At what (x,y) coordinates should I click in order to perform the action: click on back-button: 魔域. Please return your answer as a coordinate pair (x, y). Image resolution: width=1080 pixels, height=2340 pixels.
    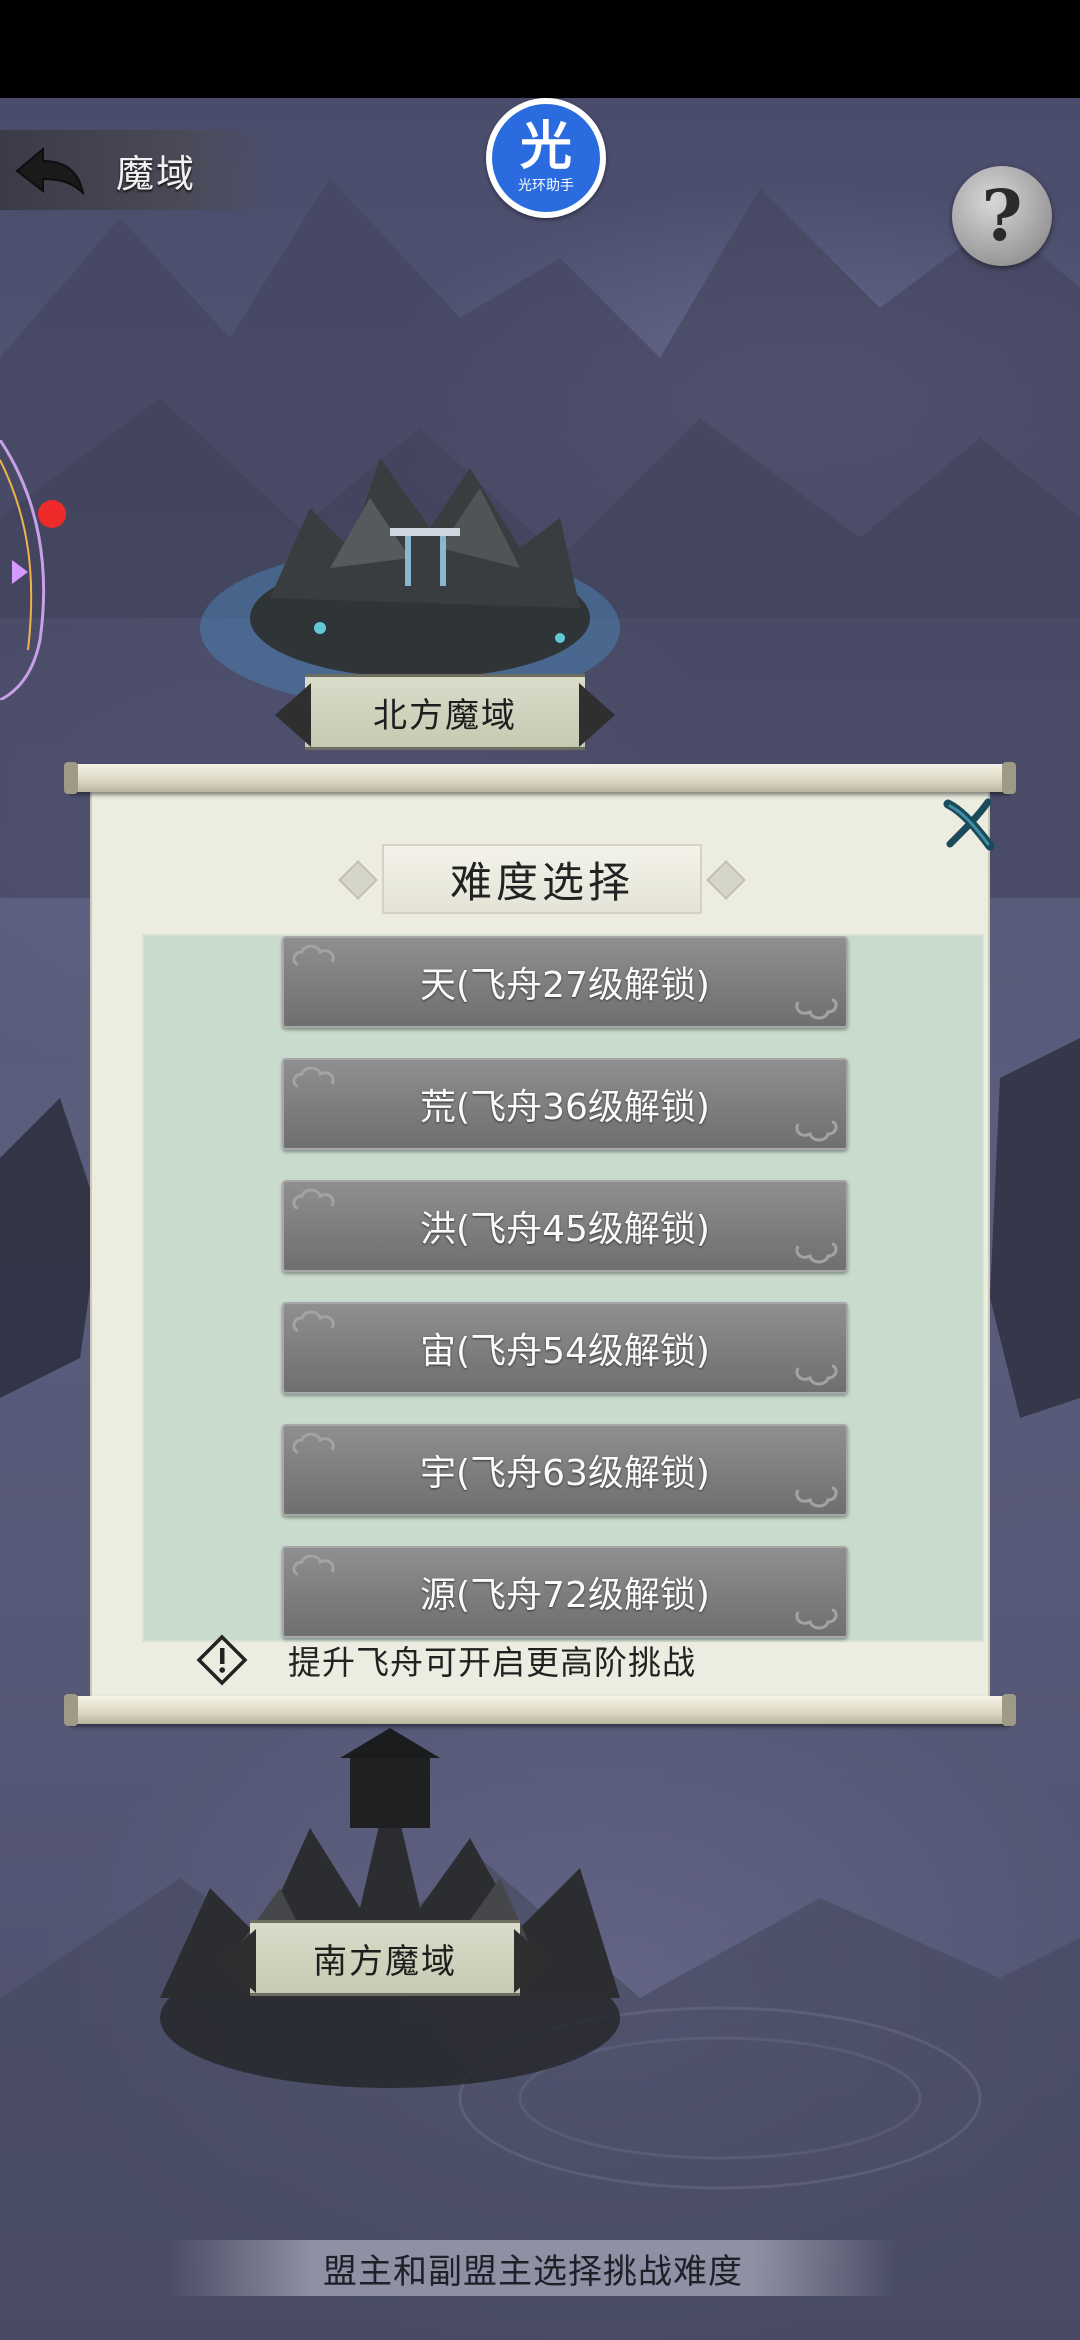
    Looking at the image, I should click on (135, 170).